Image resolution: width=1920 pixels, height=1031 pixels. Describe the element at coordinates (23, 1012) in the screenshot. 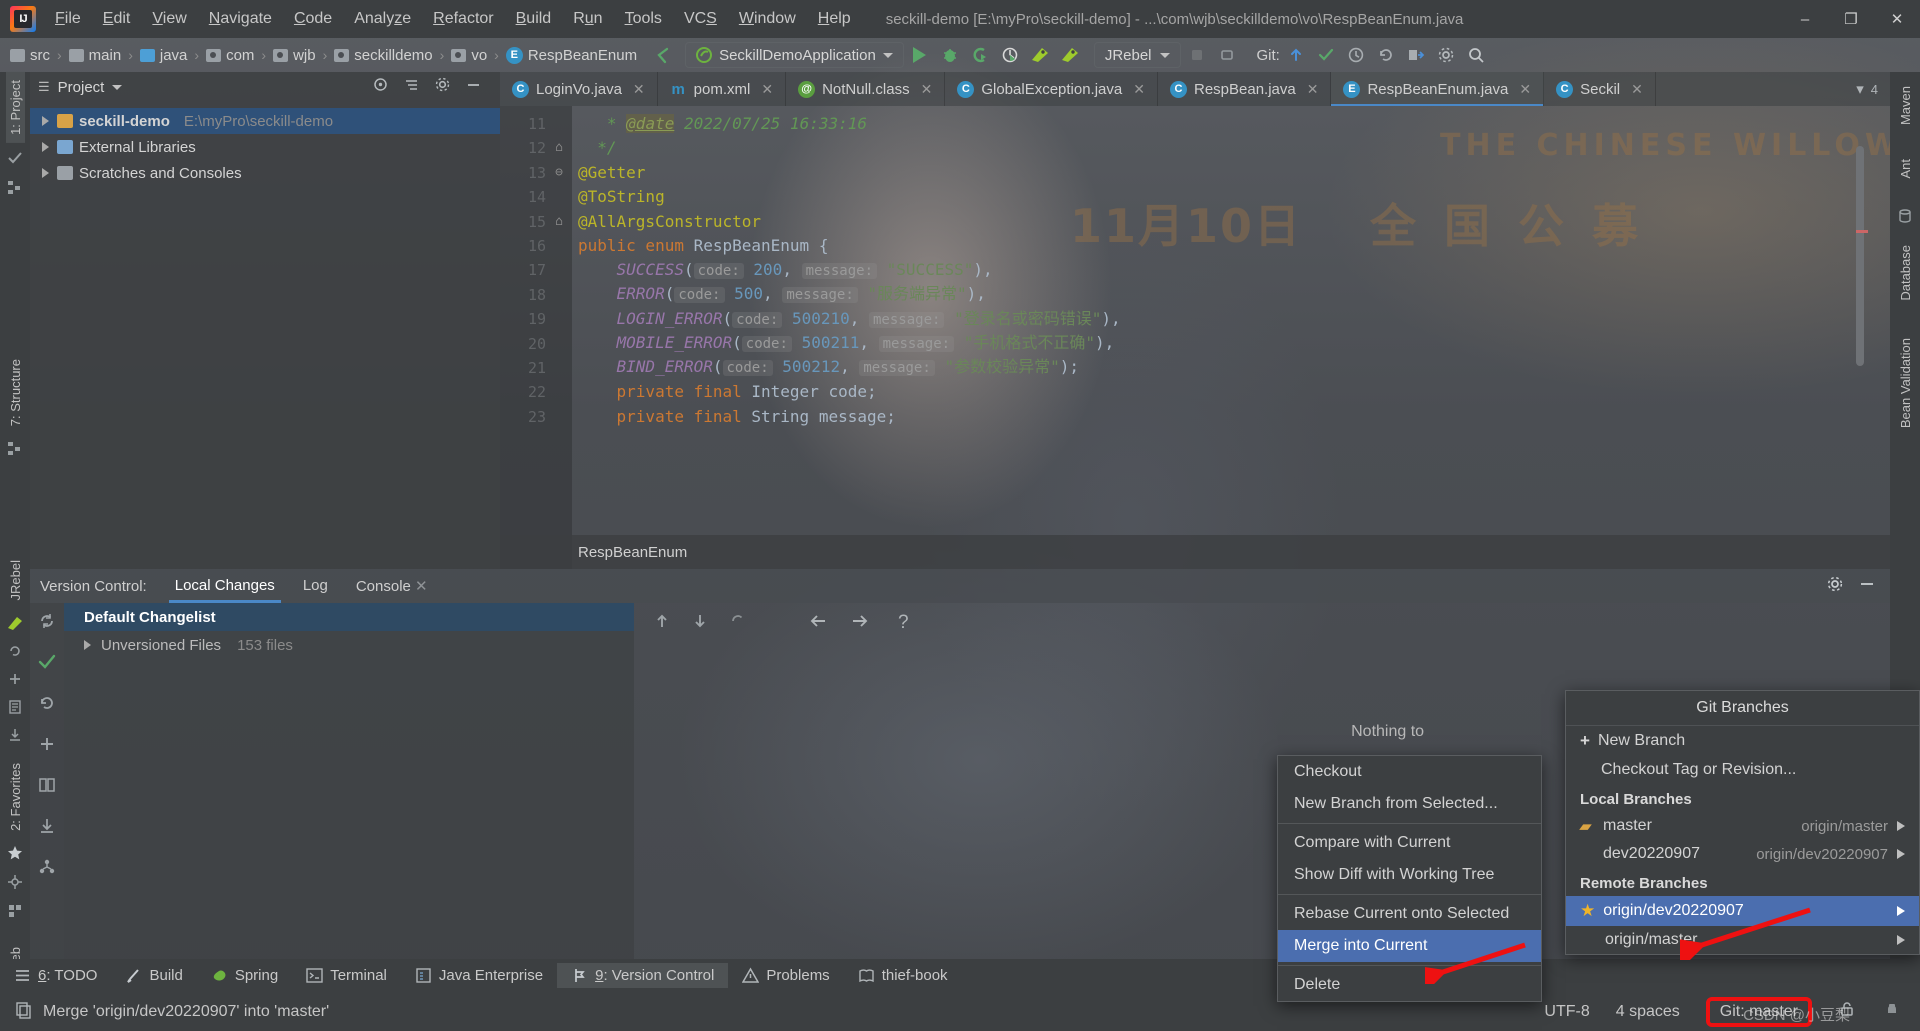

I see `copy-status-icon` at that location.